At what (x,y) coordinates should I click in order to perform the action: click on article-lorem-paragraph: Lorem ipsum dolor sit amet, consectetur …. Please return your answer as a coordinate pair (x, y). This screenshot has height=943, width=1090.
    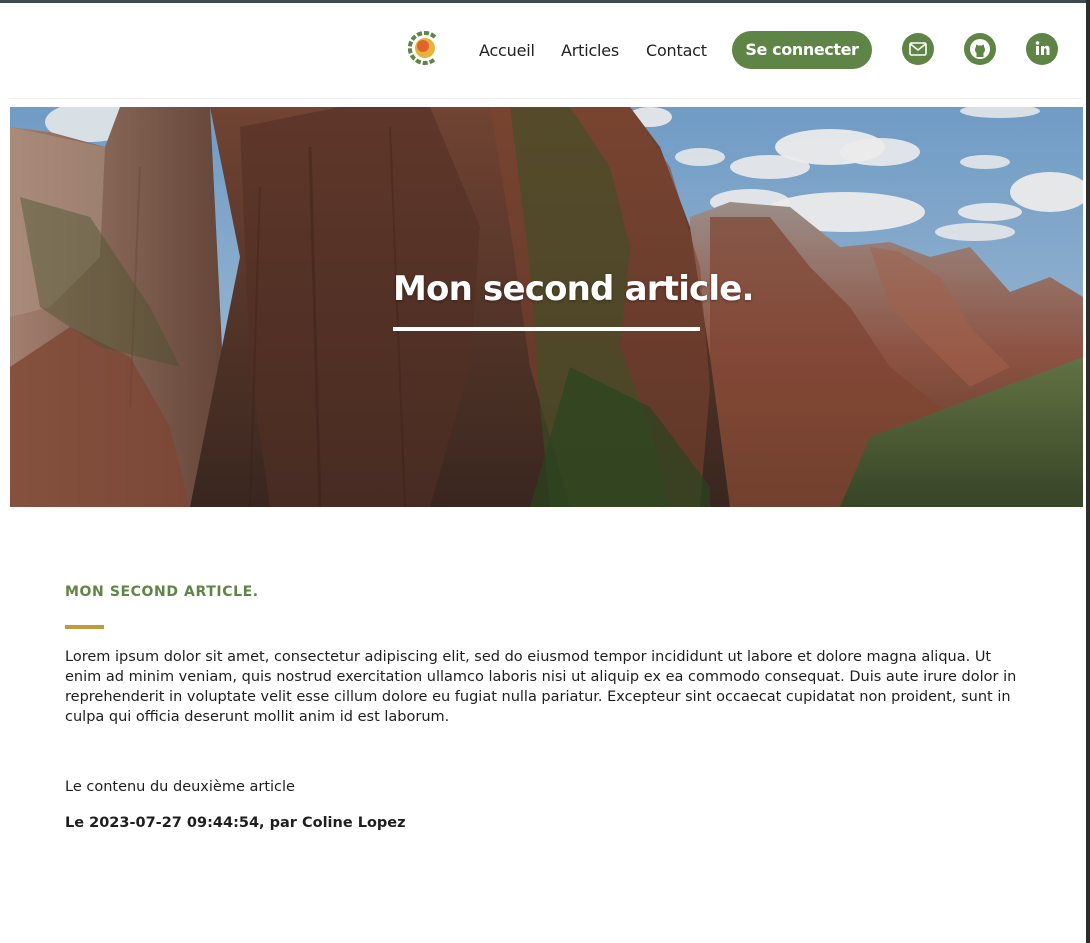
    Looking at the image, I should click on (541, 687).